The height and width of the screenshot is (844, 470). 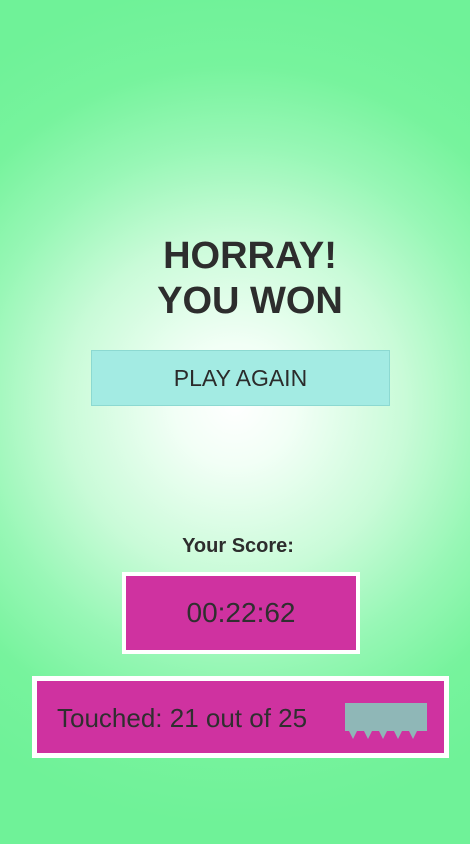 I want to click on win-title-line-1: HORRAY!, so click(x=250, y=256).